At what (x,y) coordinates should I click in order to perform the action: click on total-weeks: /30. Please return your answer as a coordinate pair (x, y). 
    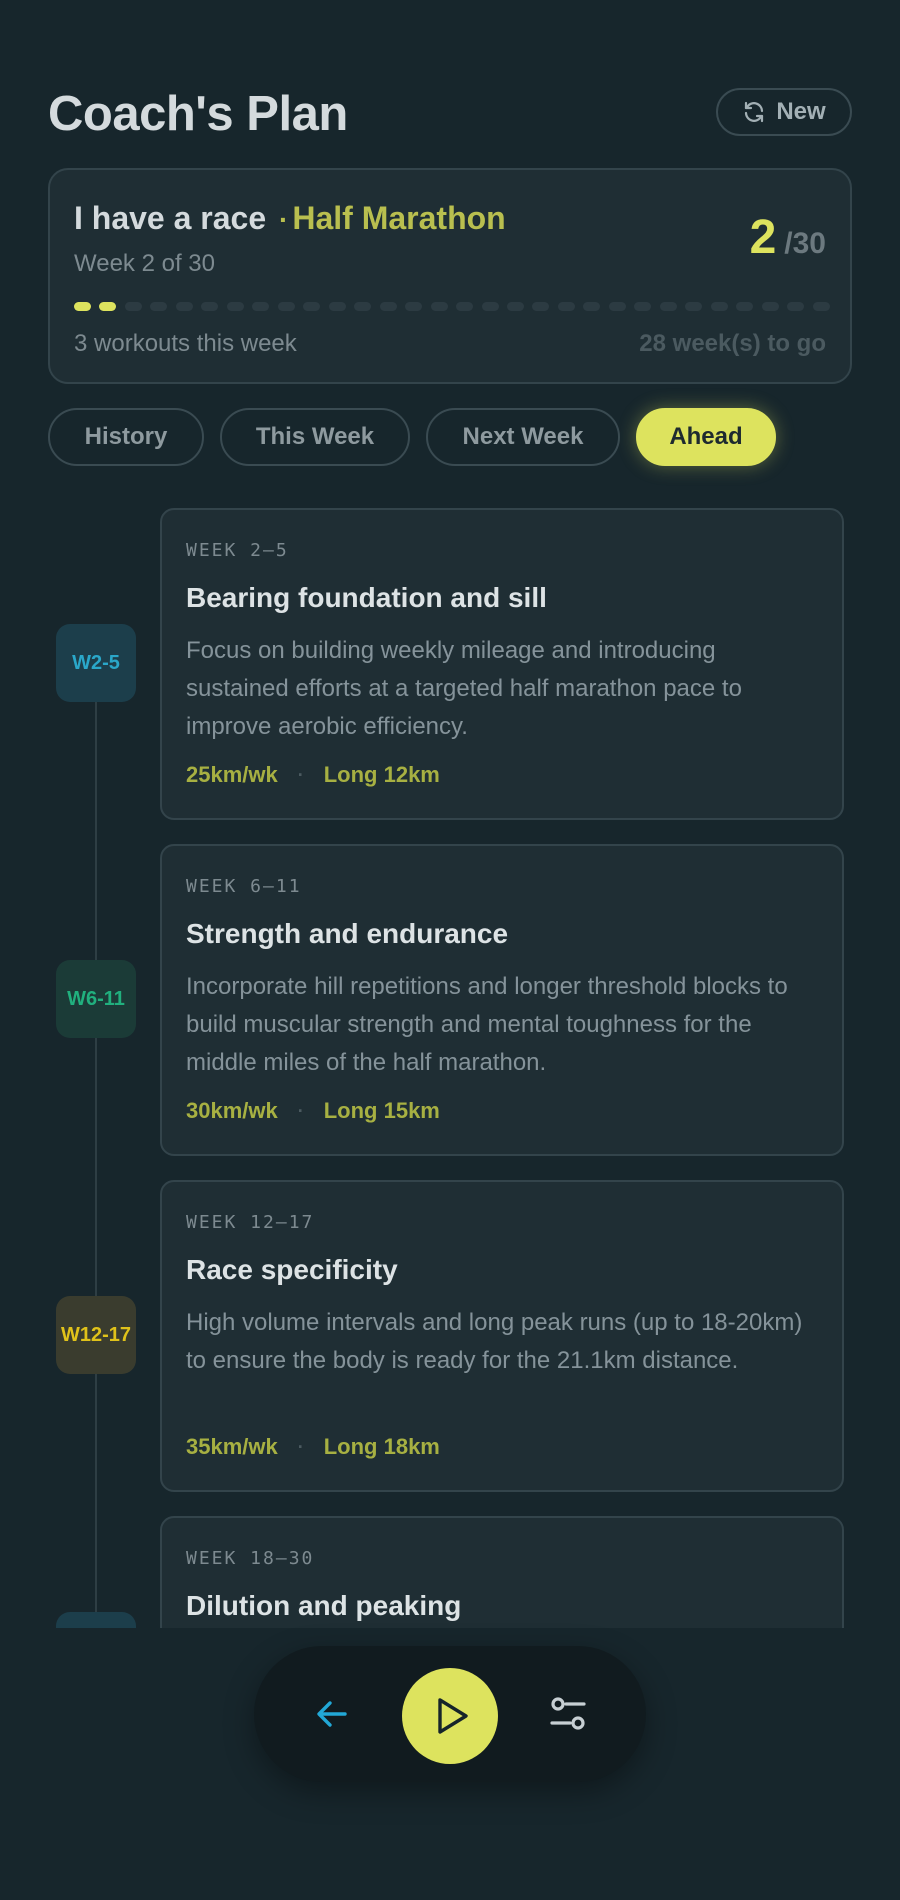
    Looking at the image, I should click on (805, 243).